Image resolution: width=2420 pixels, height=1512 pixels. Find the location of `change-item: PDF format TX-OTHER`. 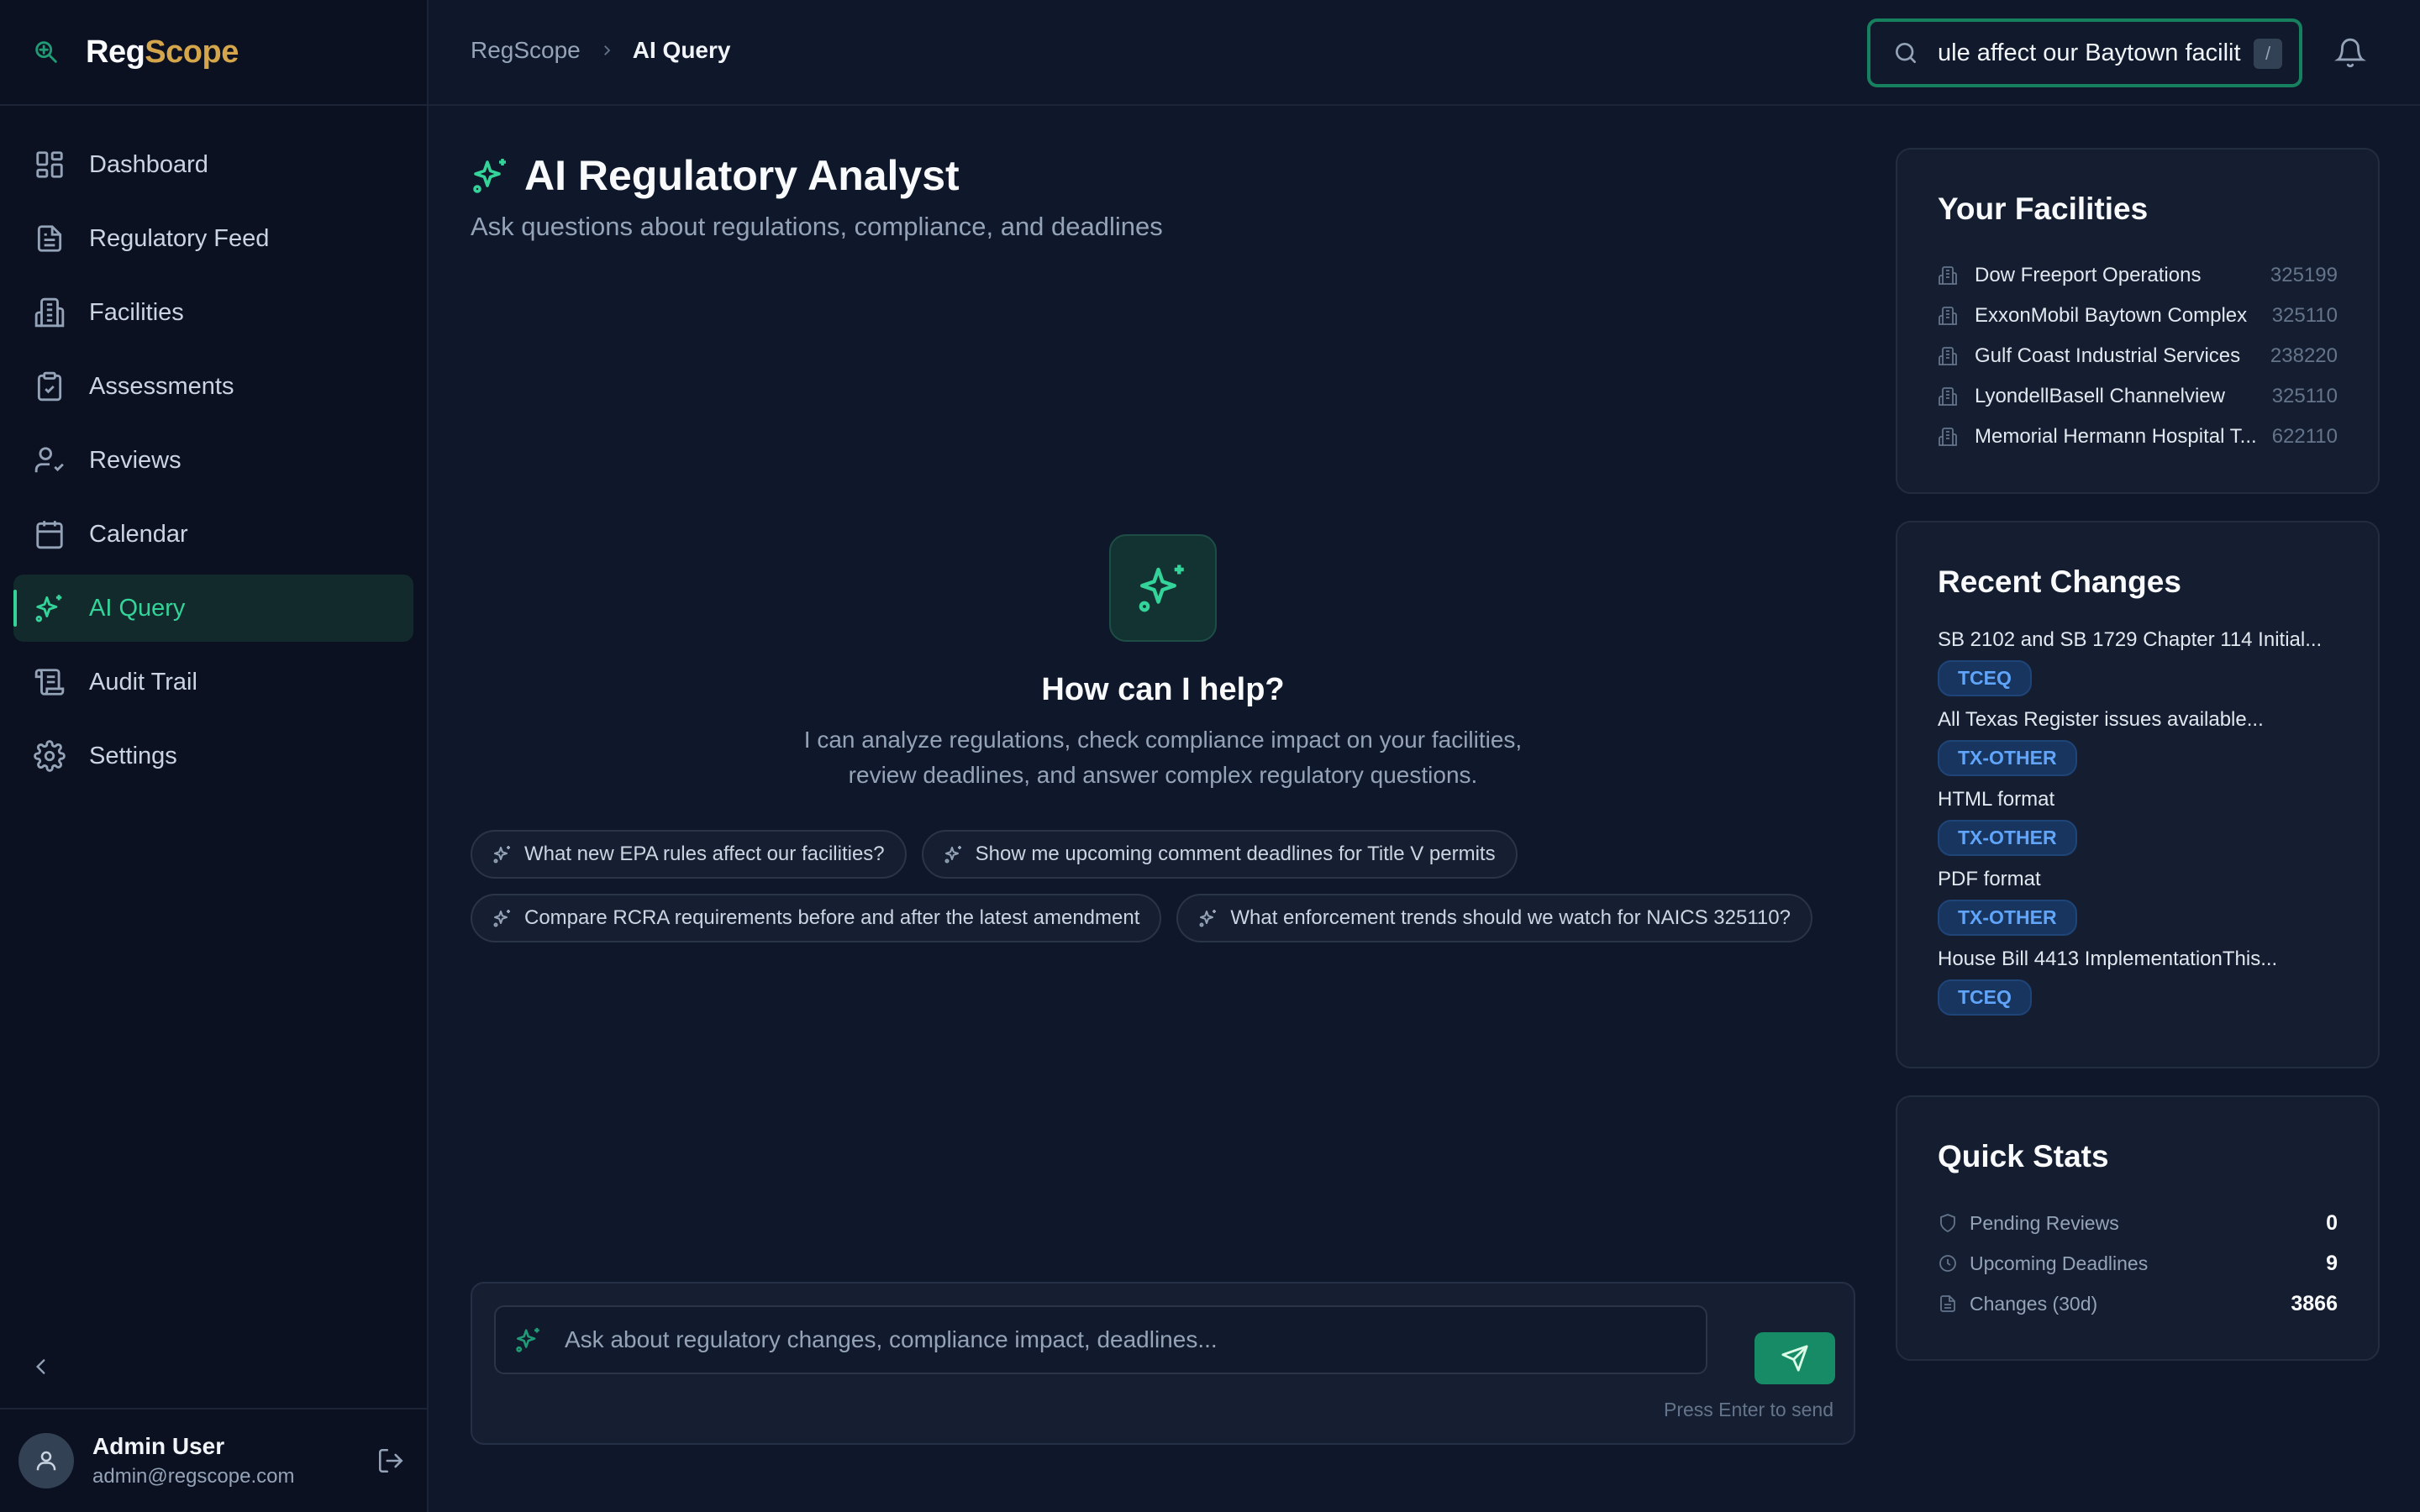

change-item: PDF format TX-OTHER is located at coordinates (2138, 902).